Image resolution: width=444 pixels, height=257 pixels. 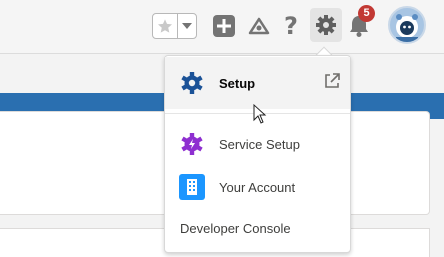 I want to click on setup-gear-button, so click(x=326, y=25).